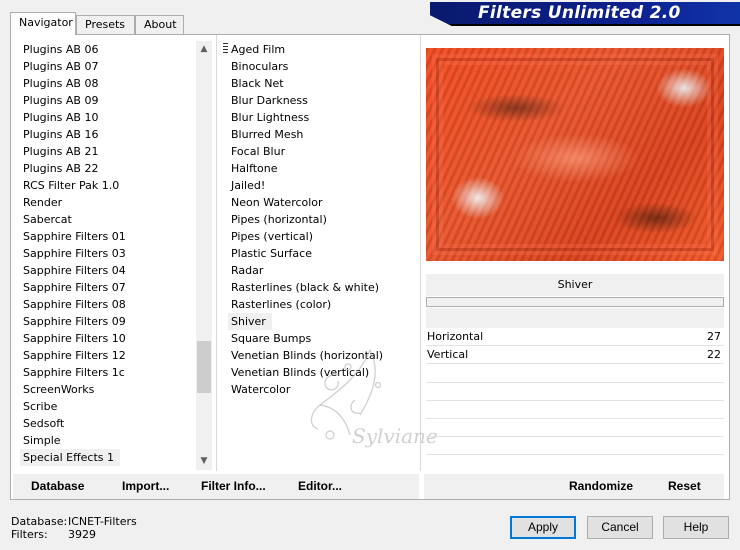 This screenshot has width=740, height=550. I want to click on list-item: Focal Blur, so click(320, 151).